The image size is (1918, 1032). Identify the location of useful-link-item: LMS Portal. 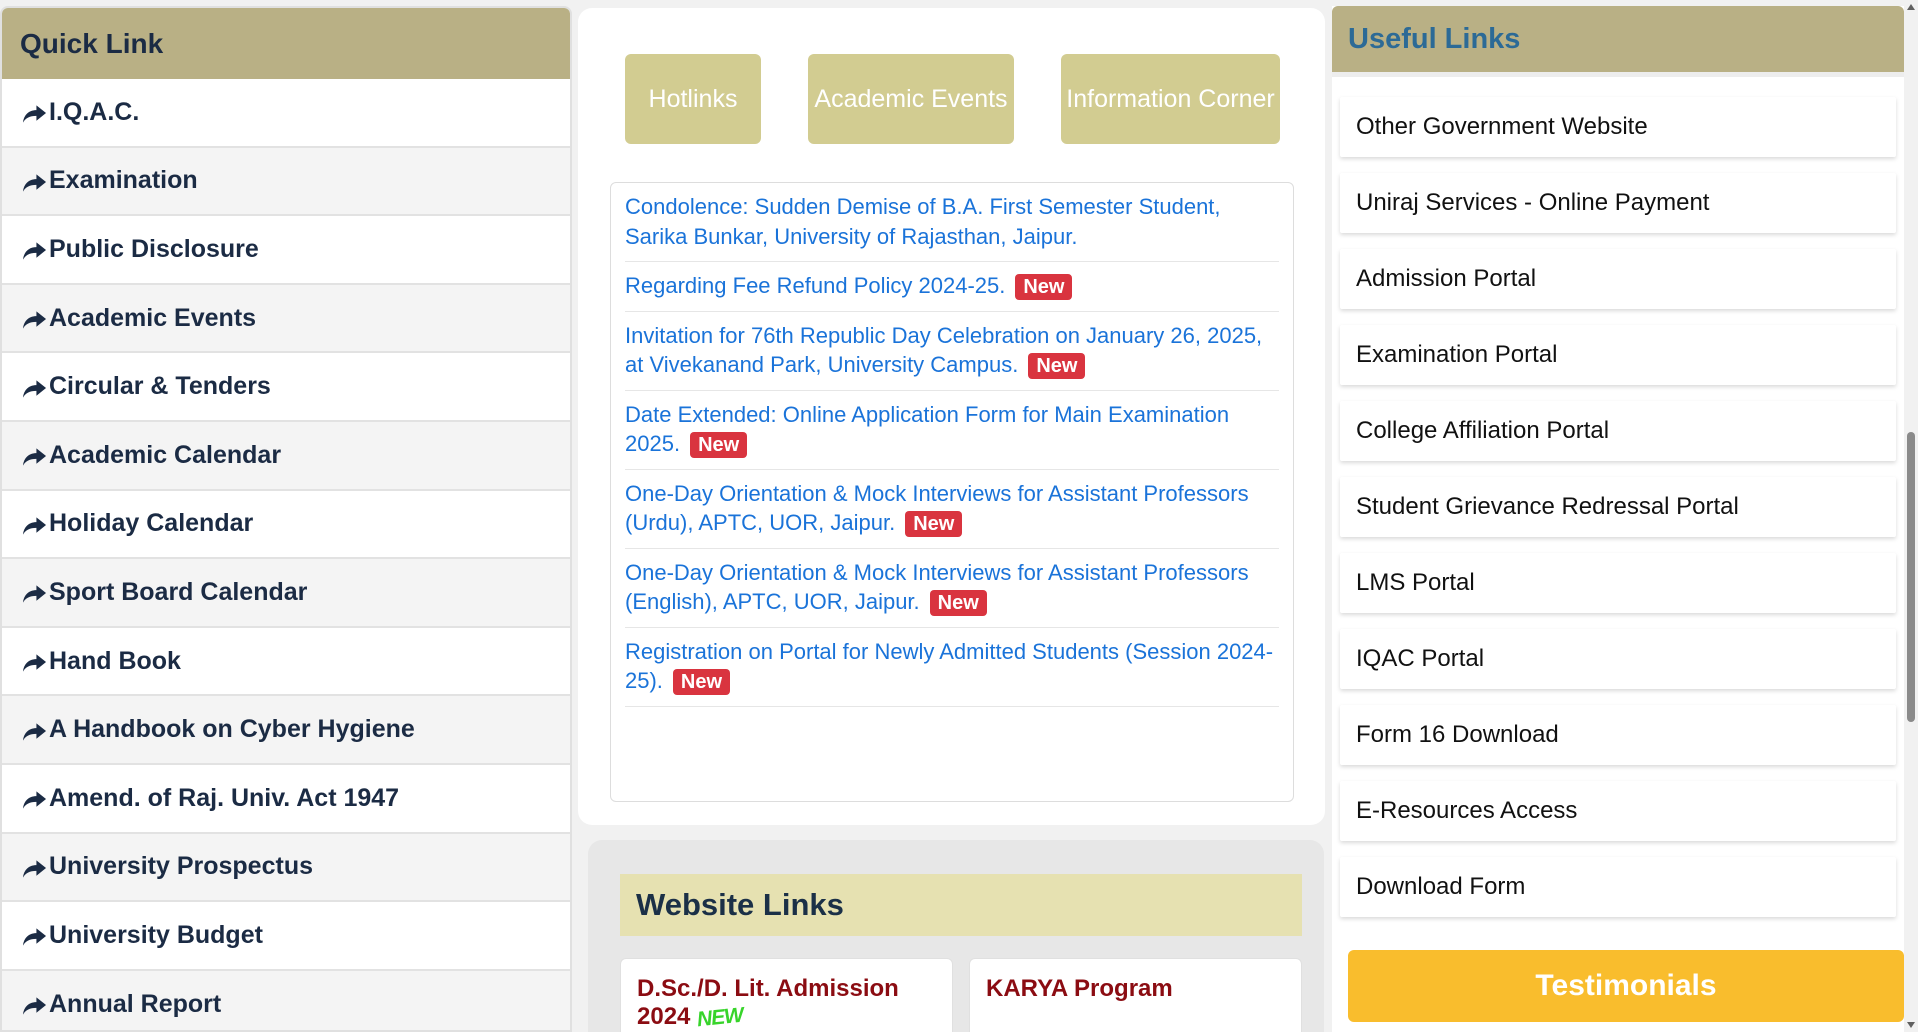
(1618, 583).